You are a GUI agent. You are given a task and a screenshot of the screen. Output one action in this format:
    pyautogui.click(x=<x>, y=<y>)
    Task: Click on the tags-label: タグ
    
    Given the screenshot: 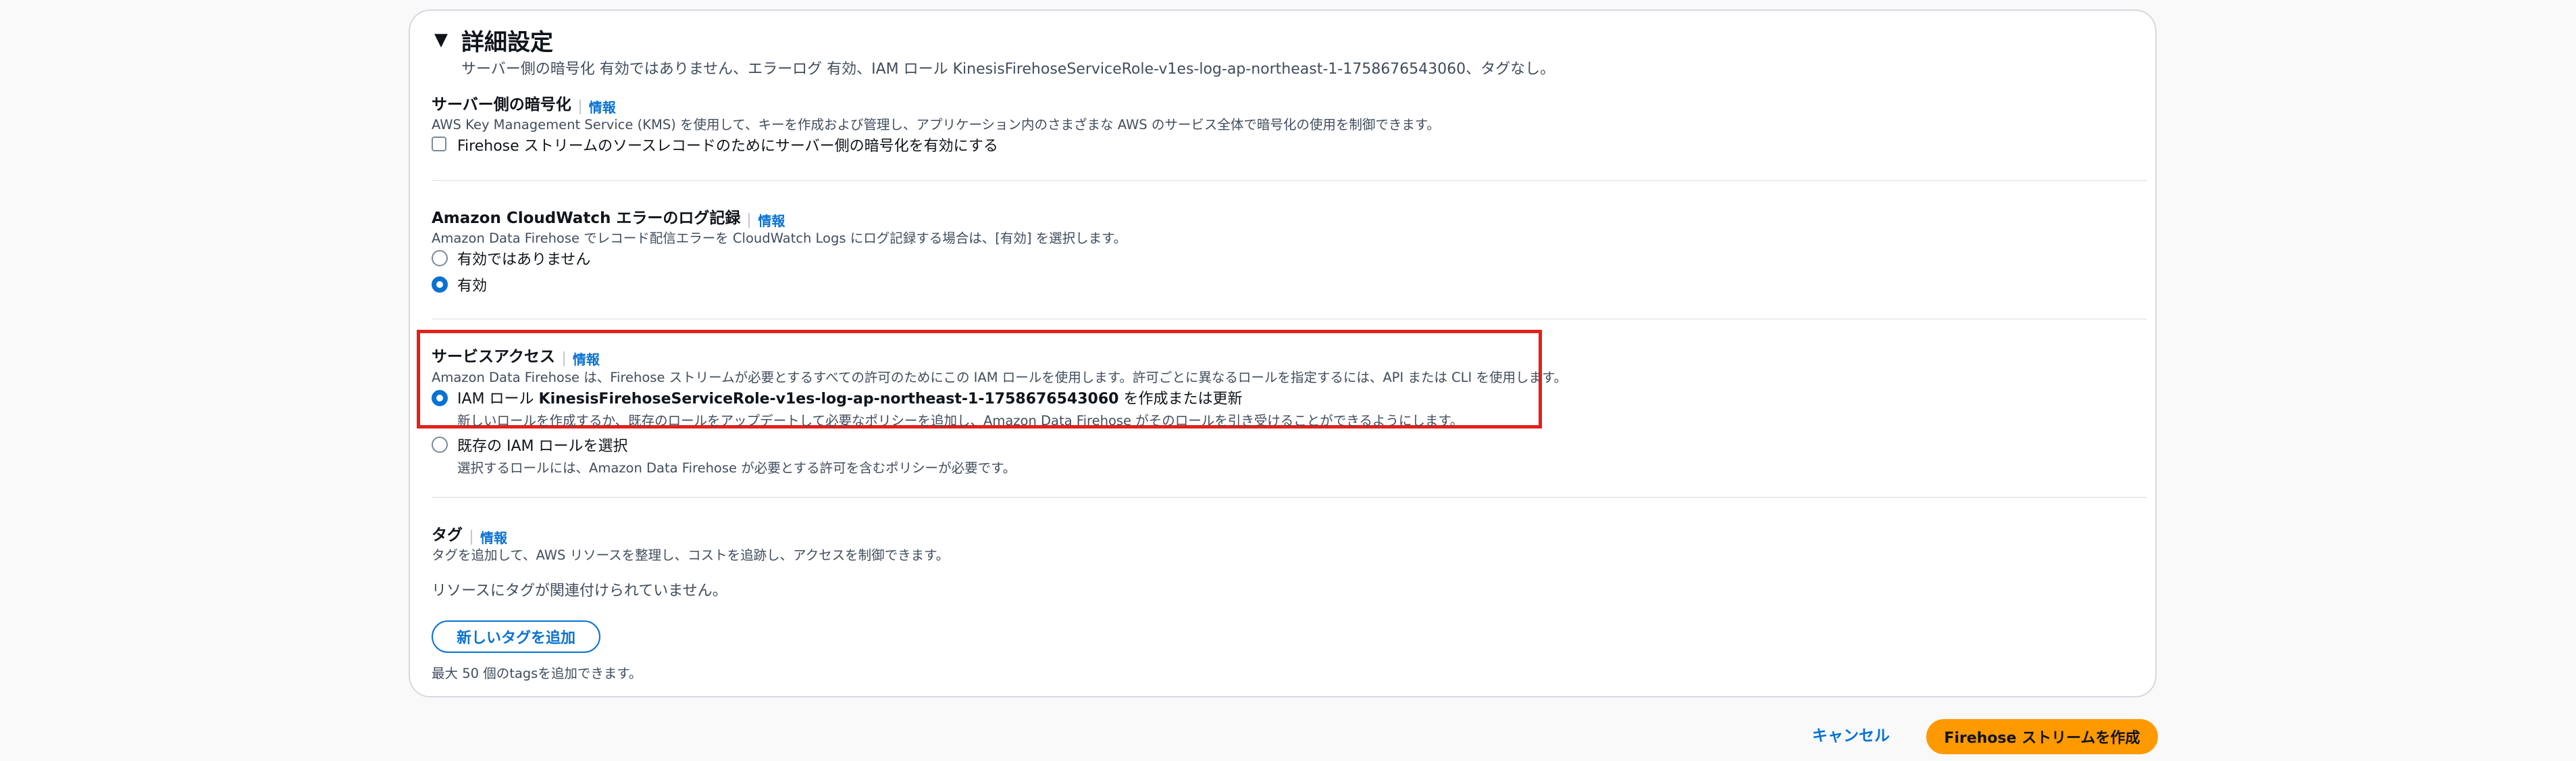 What is the action you would take?
    pyautogui.click(x=447, y=535)
    